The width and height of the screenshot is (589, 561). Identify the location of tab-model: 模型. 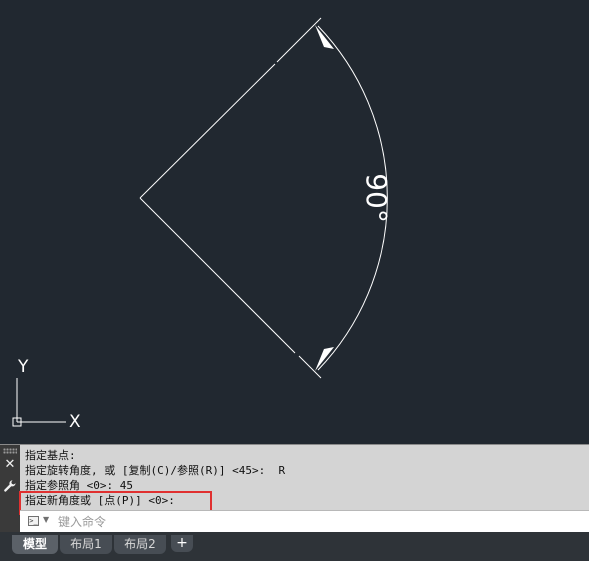
(35, 544).